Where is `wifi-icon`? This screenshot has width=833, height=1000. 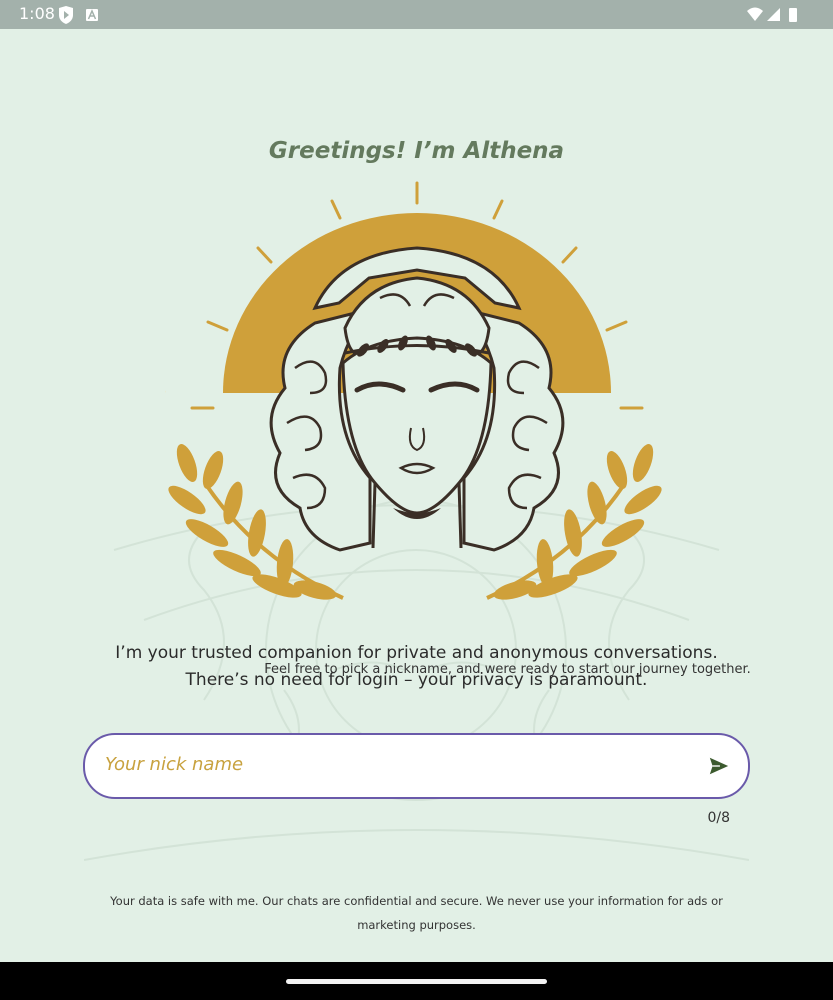 wifi-icon is located at coordinates (755, 14).